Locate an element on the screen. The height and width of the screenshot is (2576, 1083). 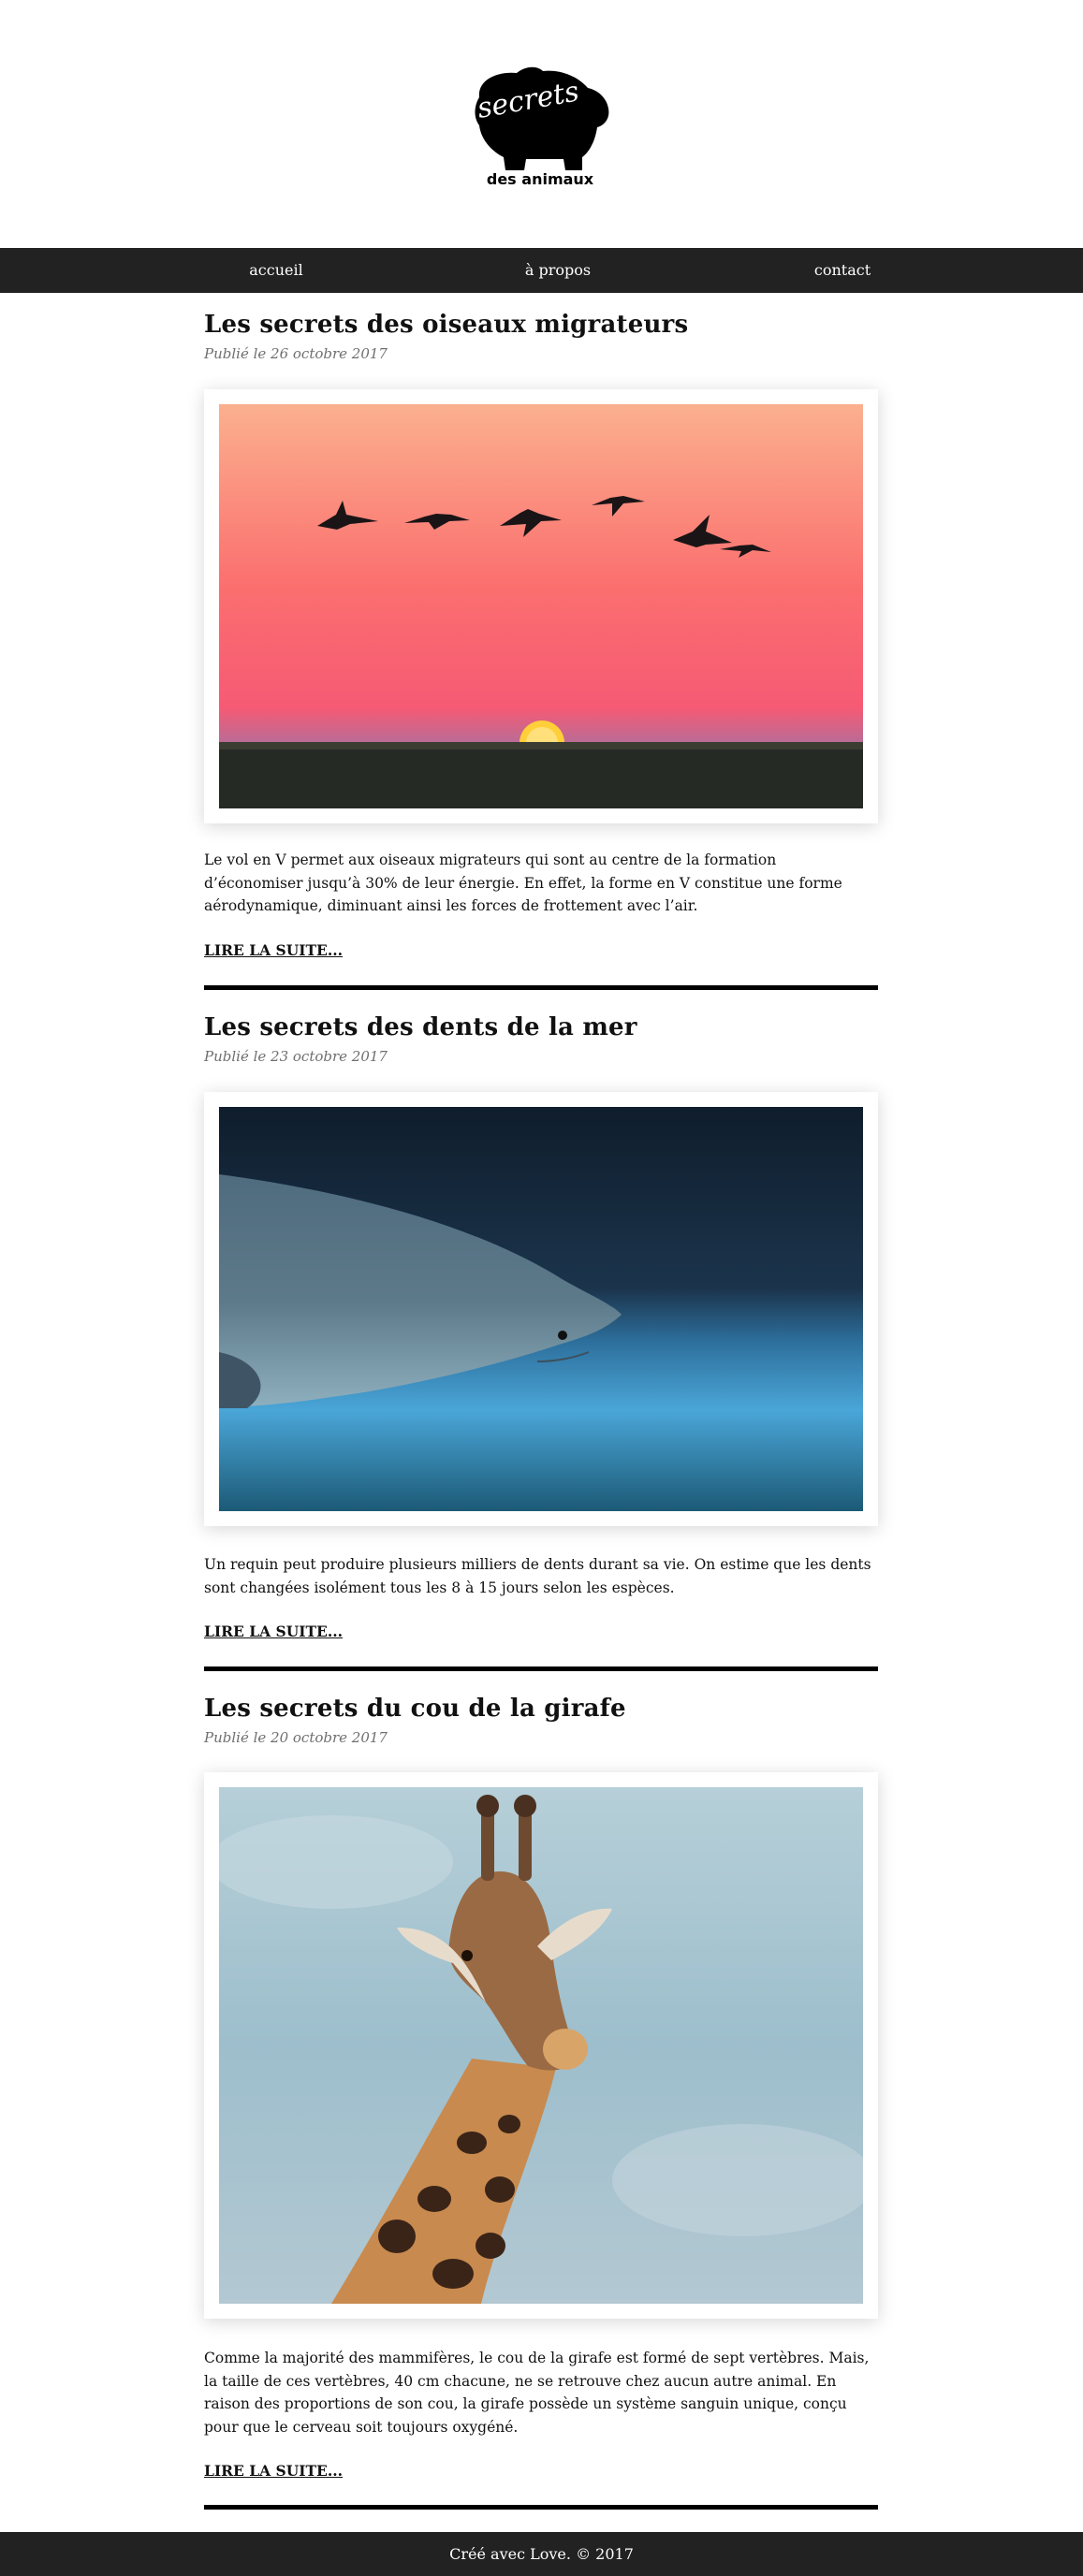
post-date: Publié le 20 octobre 2017 is located at coordinates (296, 1737).